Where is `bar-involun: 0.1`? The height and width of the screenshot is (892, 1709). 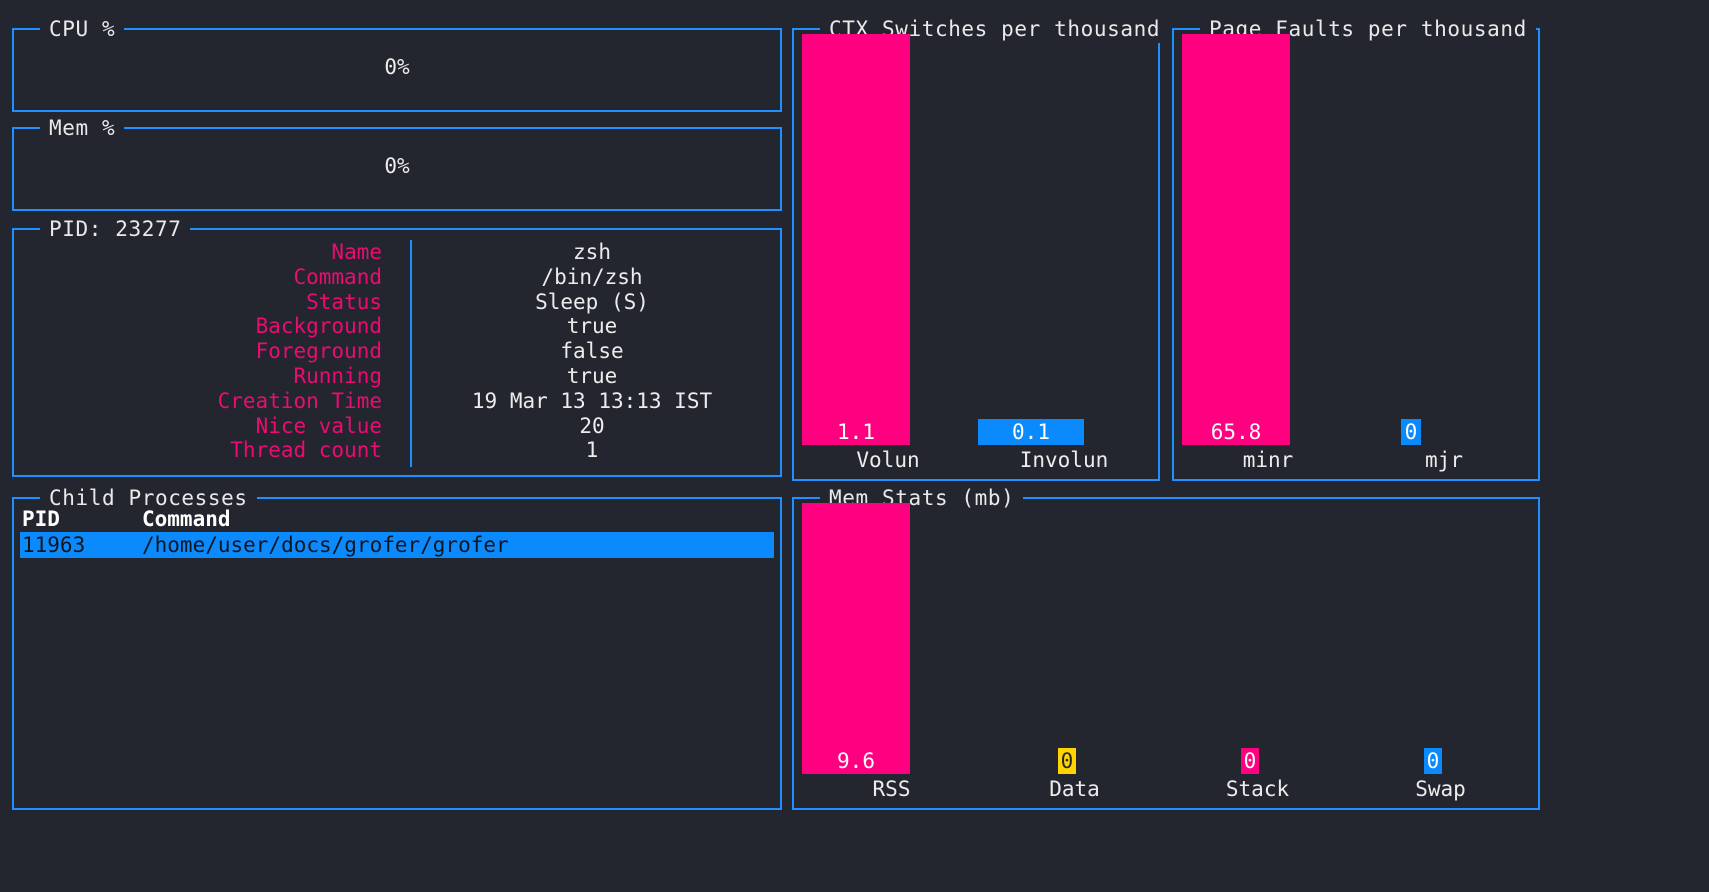 bar-involun: 0.1 is located at coordinates (1031, 432).